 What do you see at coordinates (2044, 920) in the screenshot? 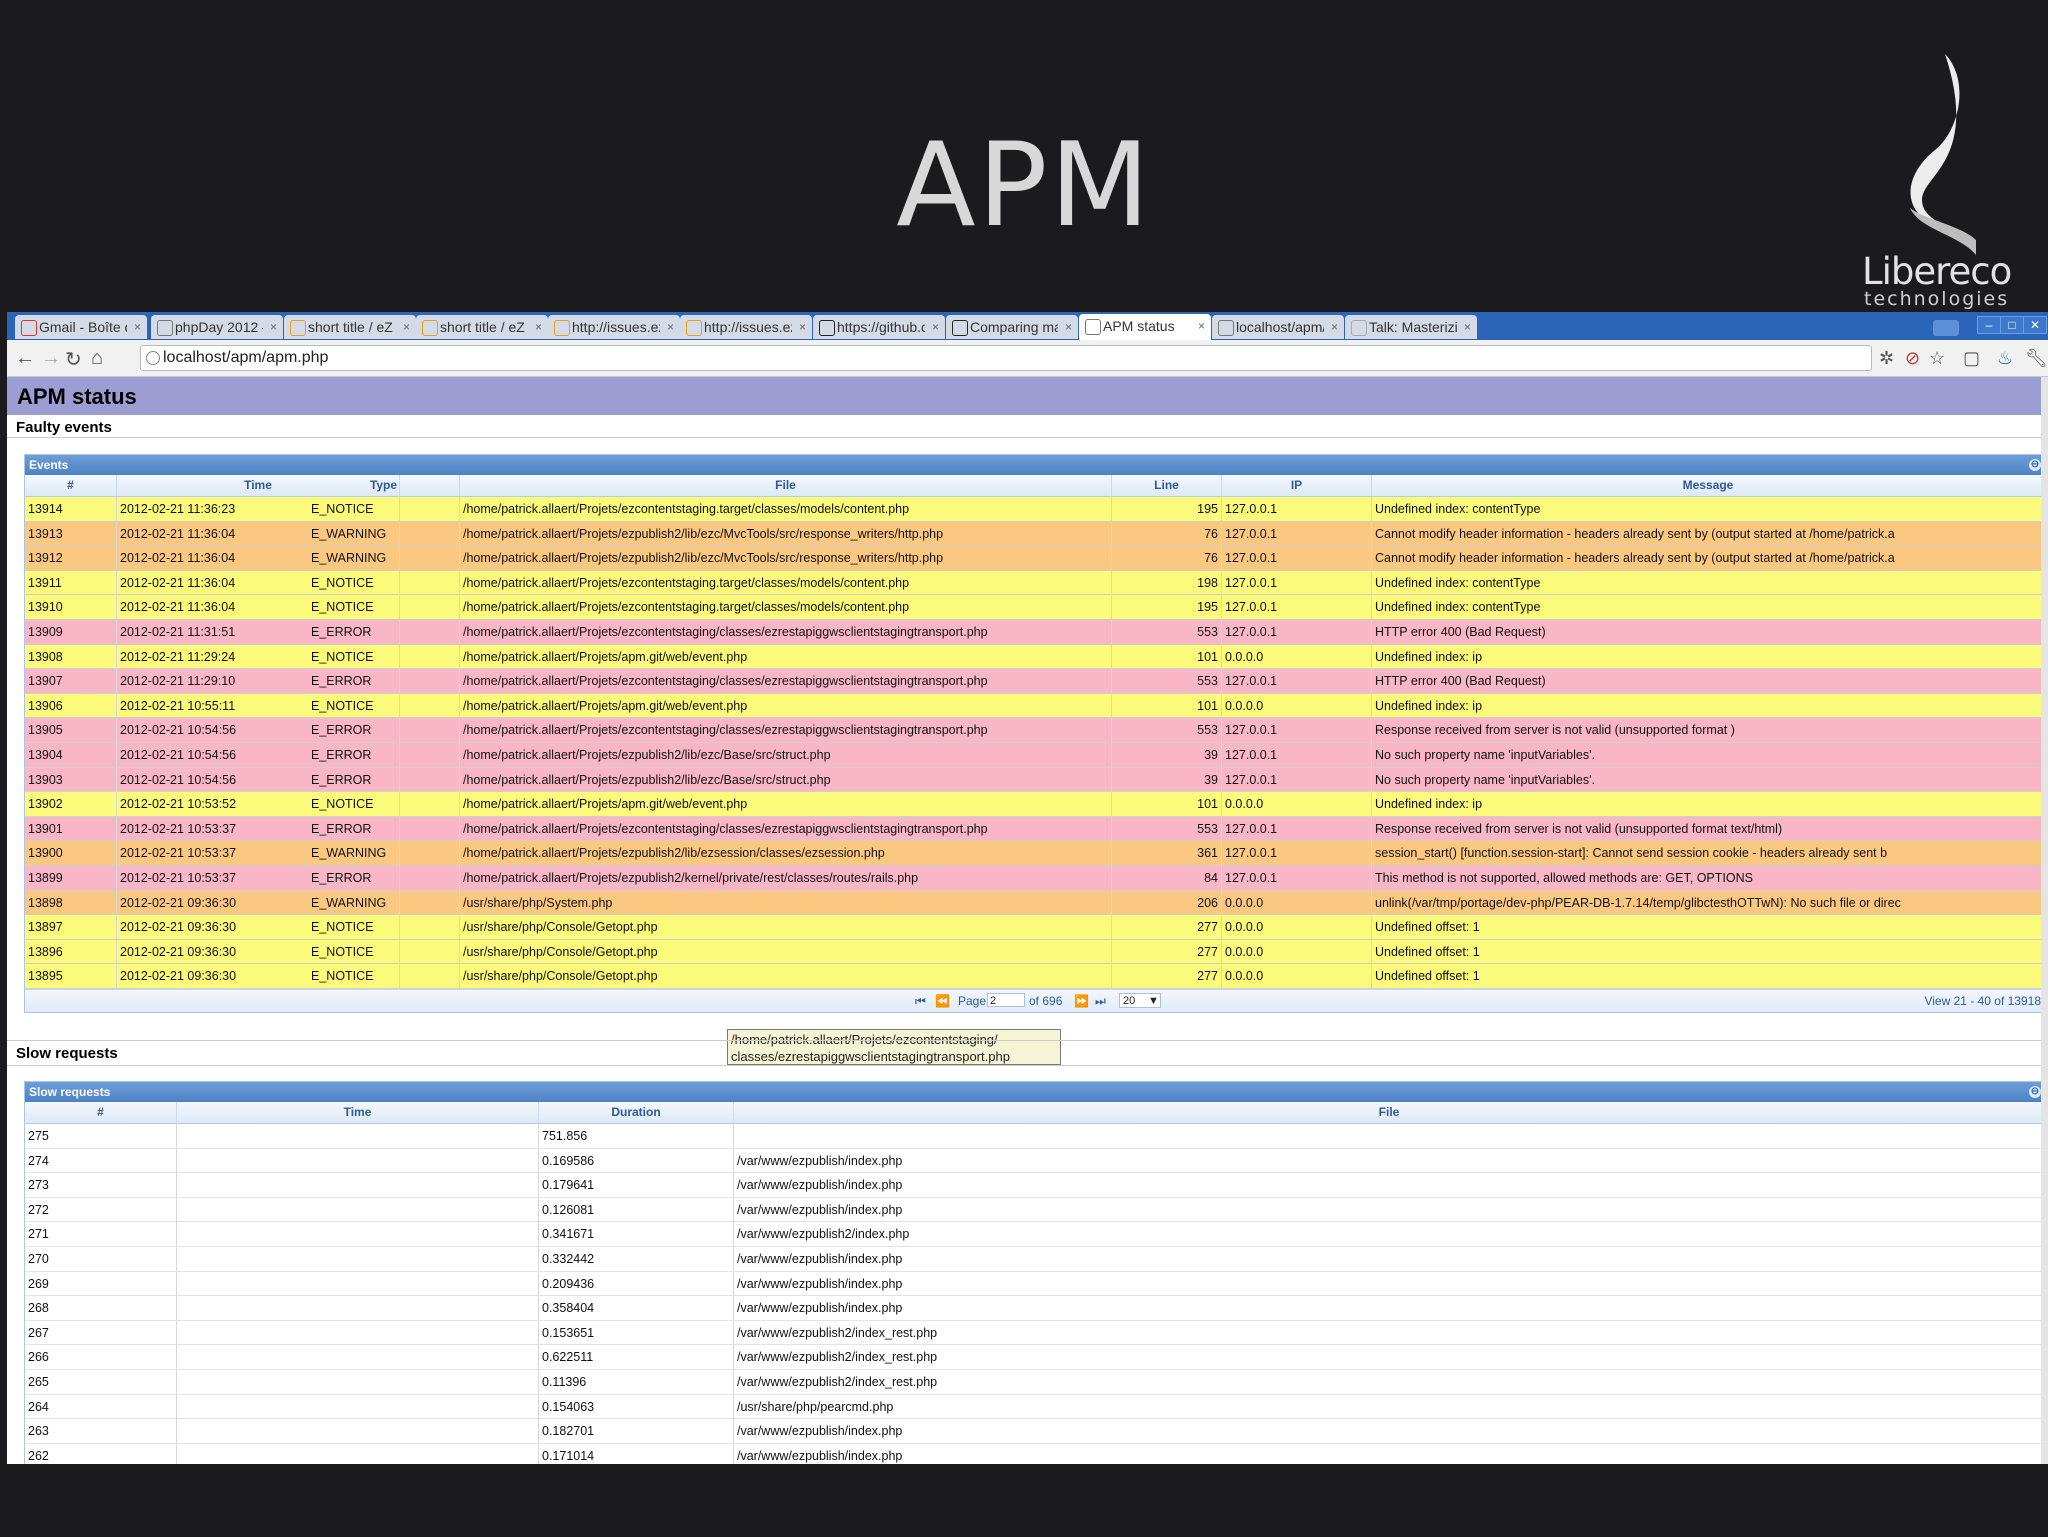
I see `vertical-scrollbar` at bounding box center [2044, 920].